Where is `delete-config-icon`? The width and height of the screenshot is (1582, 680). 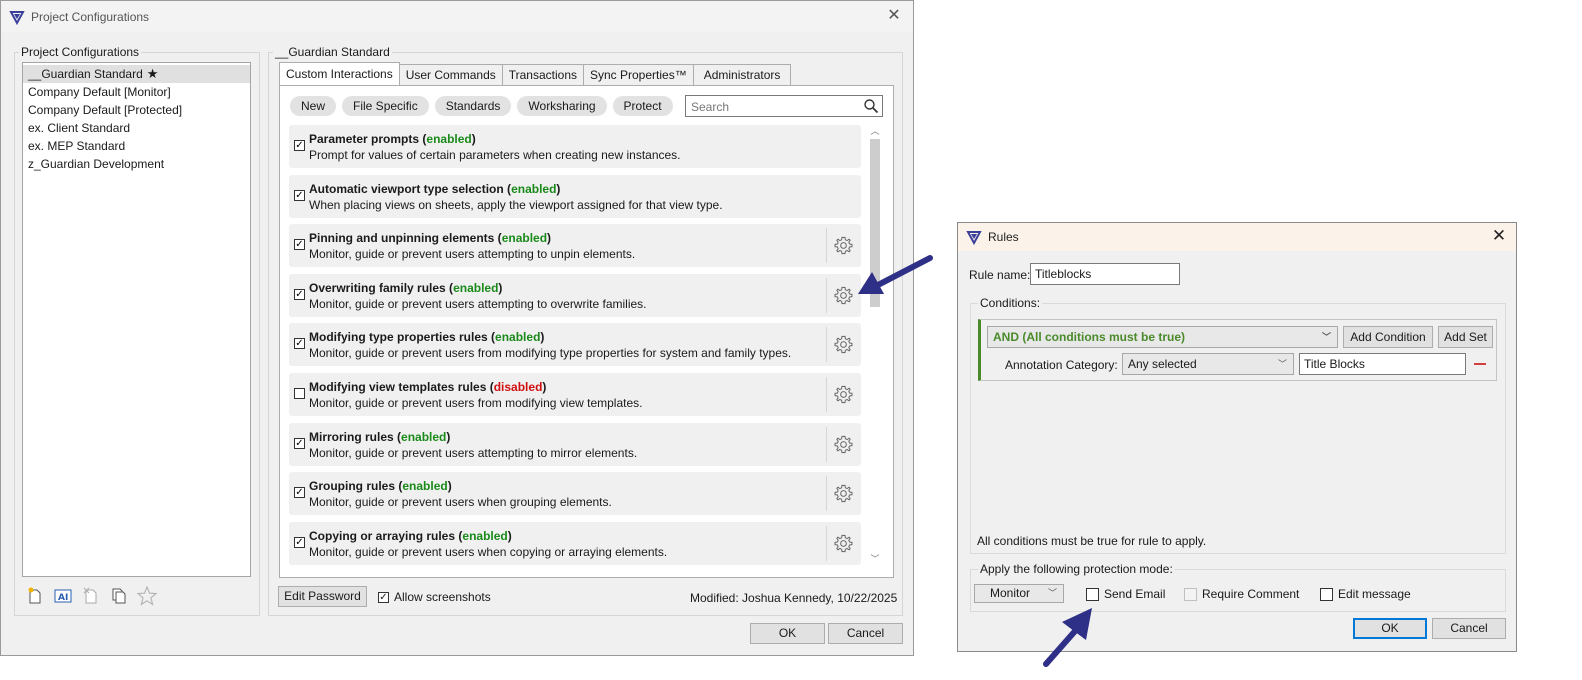 delete-config-icon is located at coordinates (91, 596).